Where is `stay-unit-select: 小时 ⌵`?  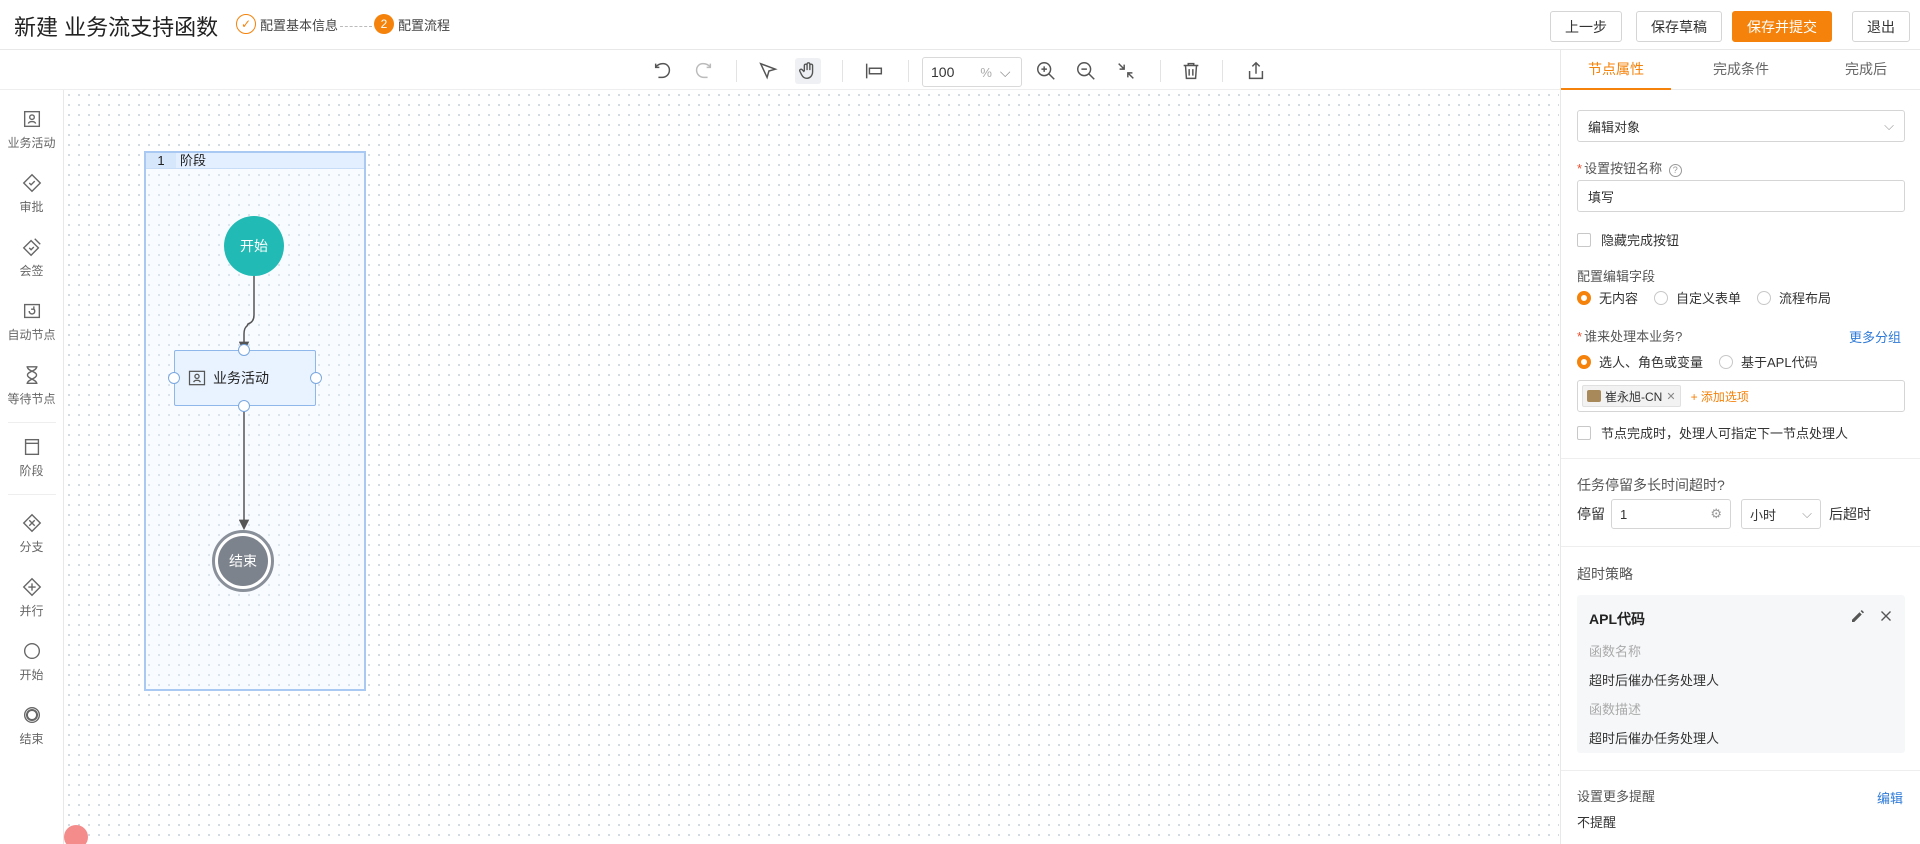 stay-unit-select: 小时 ⌵ is located at coordinates (1781, 514).